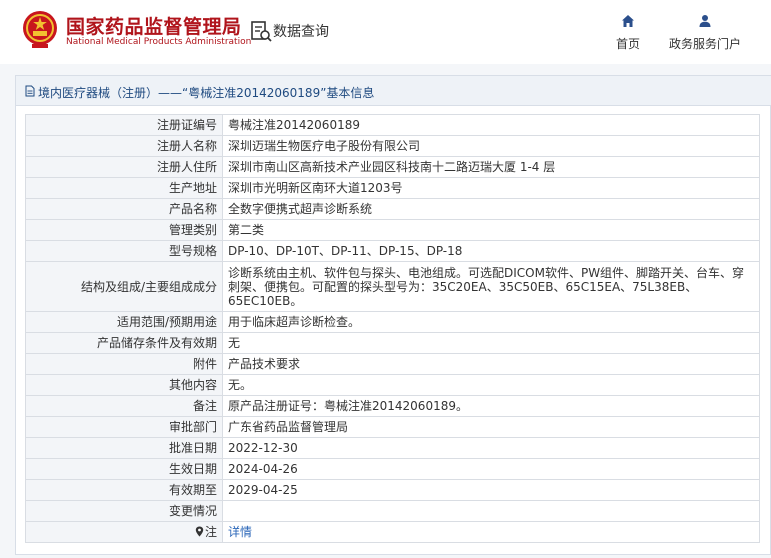  What do you see at coordinates (124, 286) in the screenshot?
I see `field-label: 结构及组成/主要组成成分` at bounding box center [124, 286].